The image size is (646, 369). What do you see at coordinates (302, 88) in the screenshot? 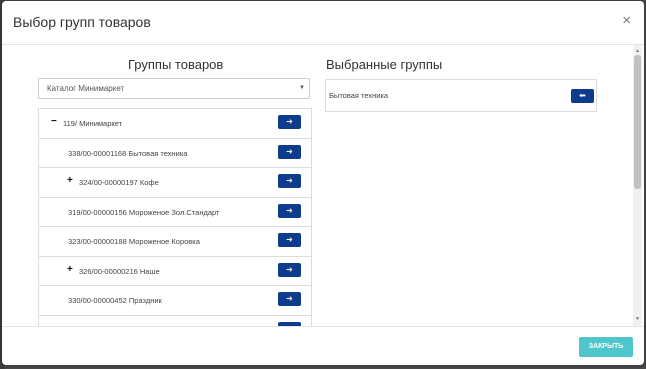
I see `chevron-down-icon: ▼` at bounding box center [302, 88].